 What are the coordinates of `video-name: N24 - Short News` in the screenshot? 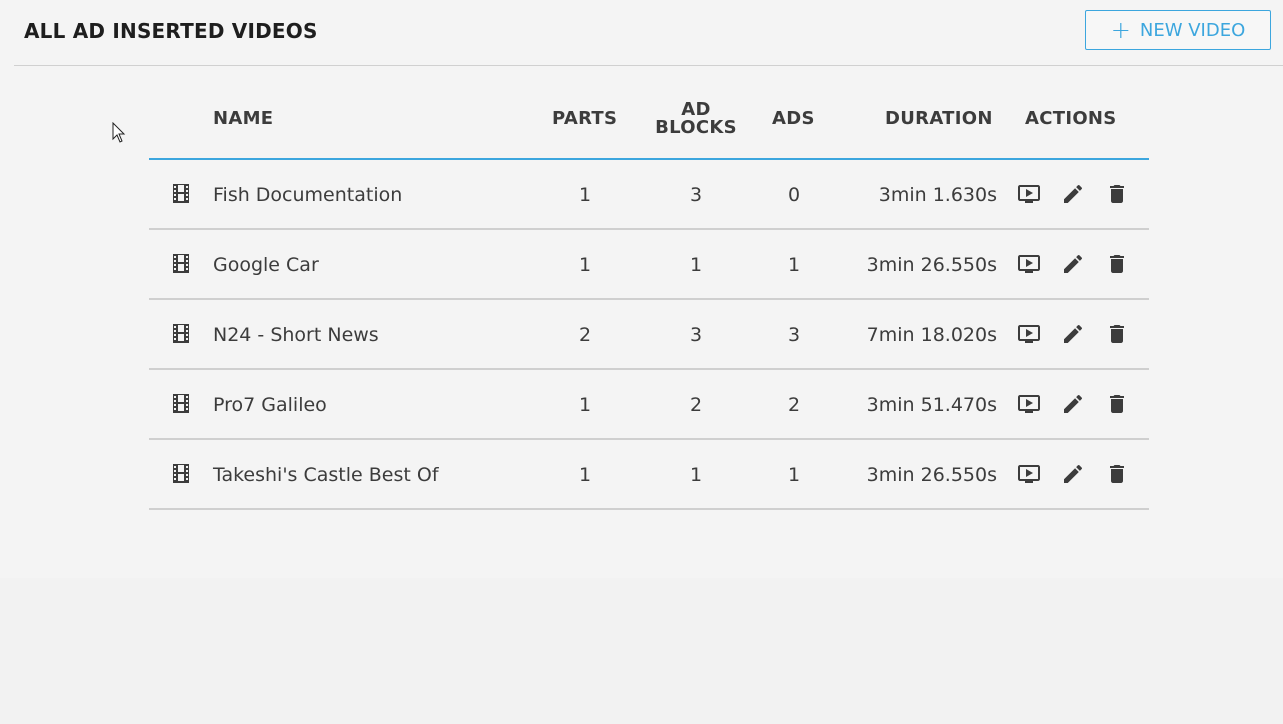 It's located at (296, 335).